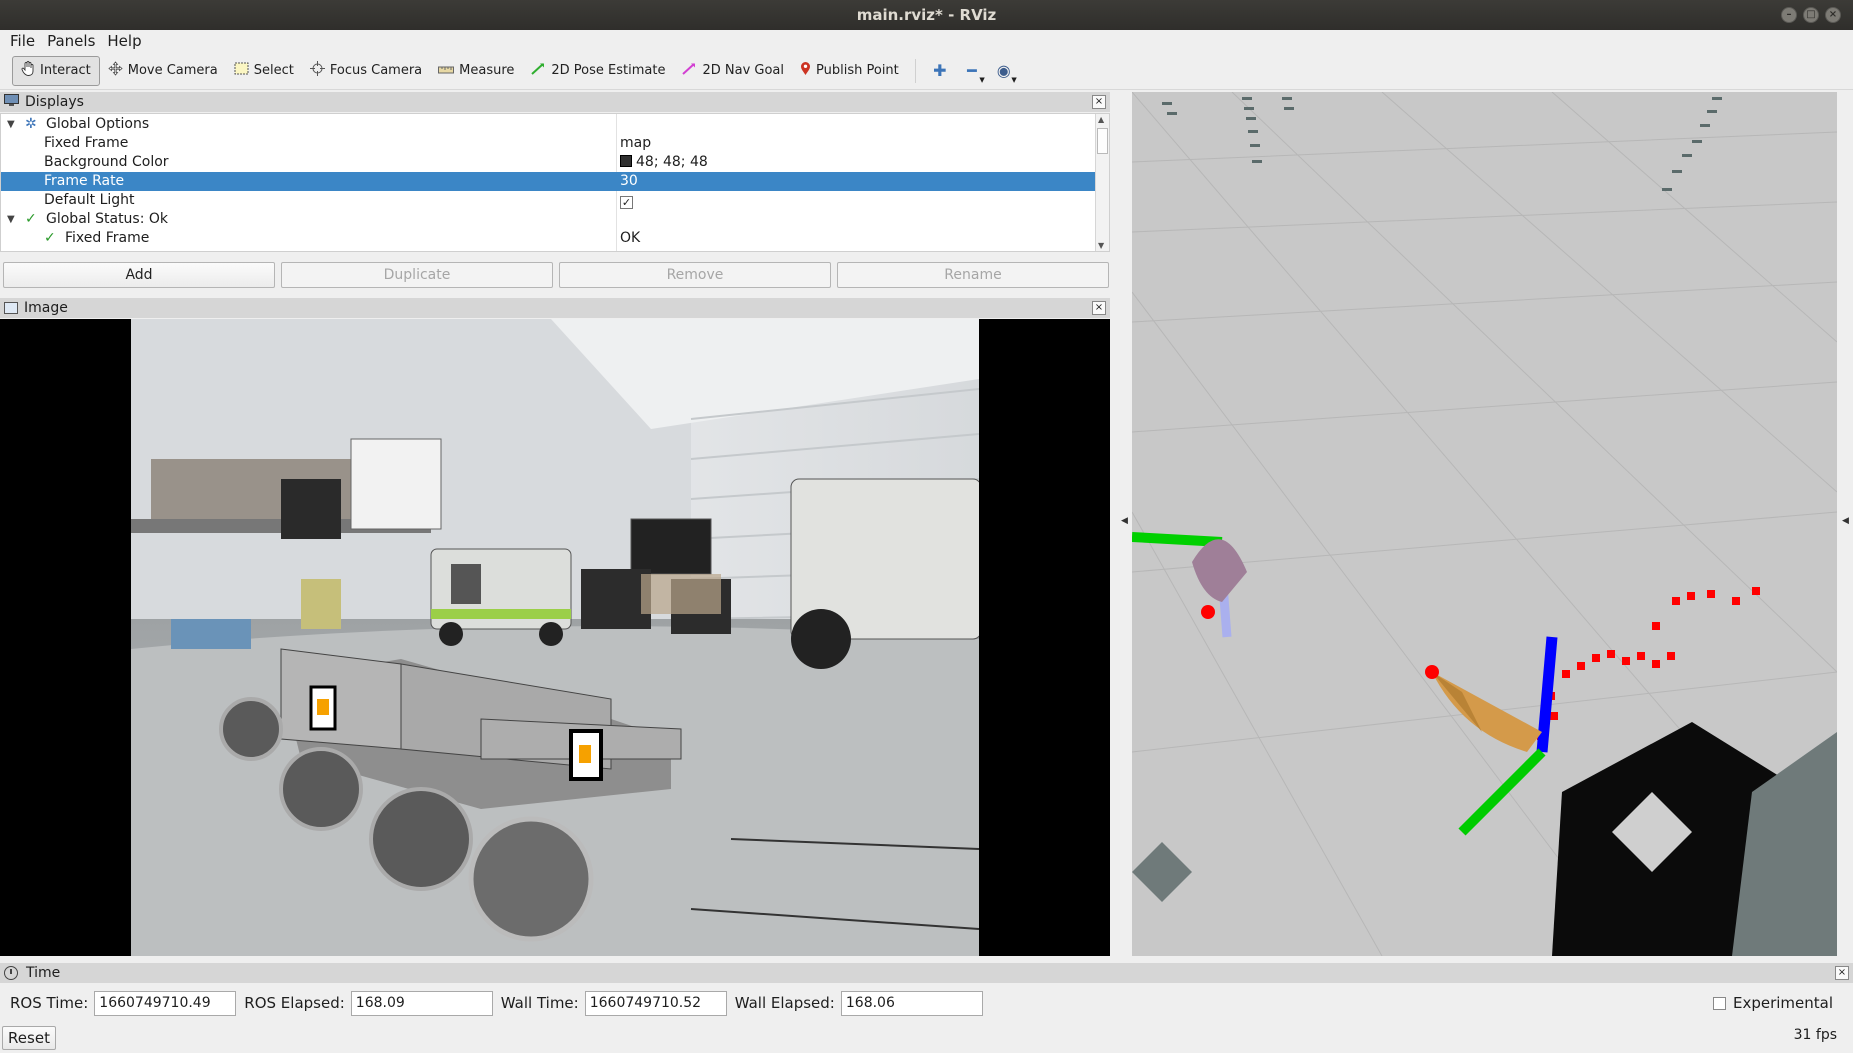 This screenshot has height=1053, width=1853. I want to click on tool-2d-nav-goal: 2D Nav Goal, so click(732, 71).